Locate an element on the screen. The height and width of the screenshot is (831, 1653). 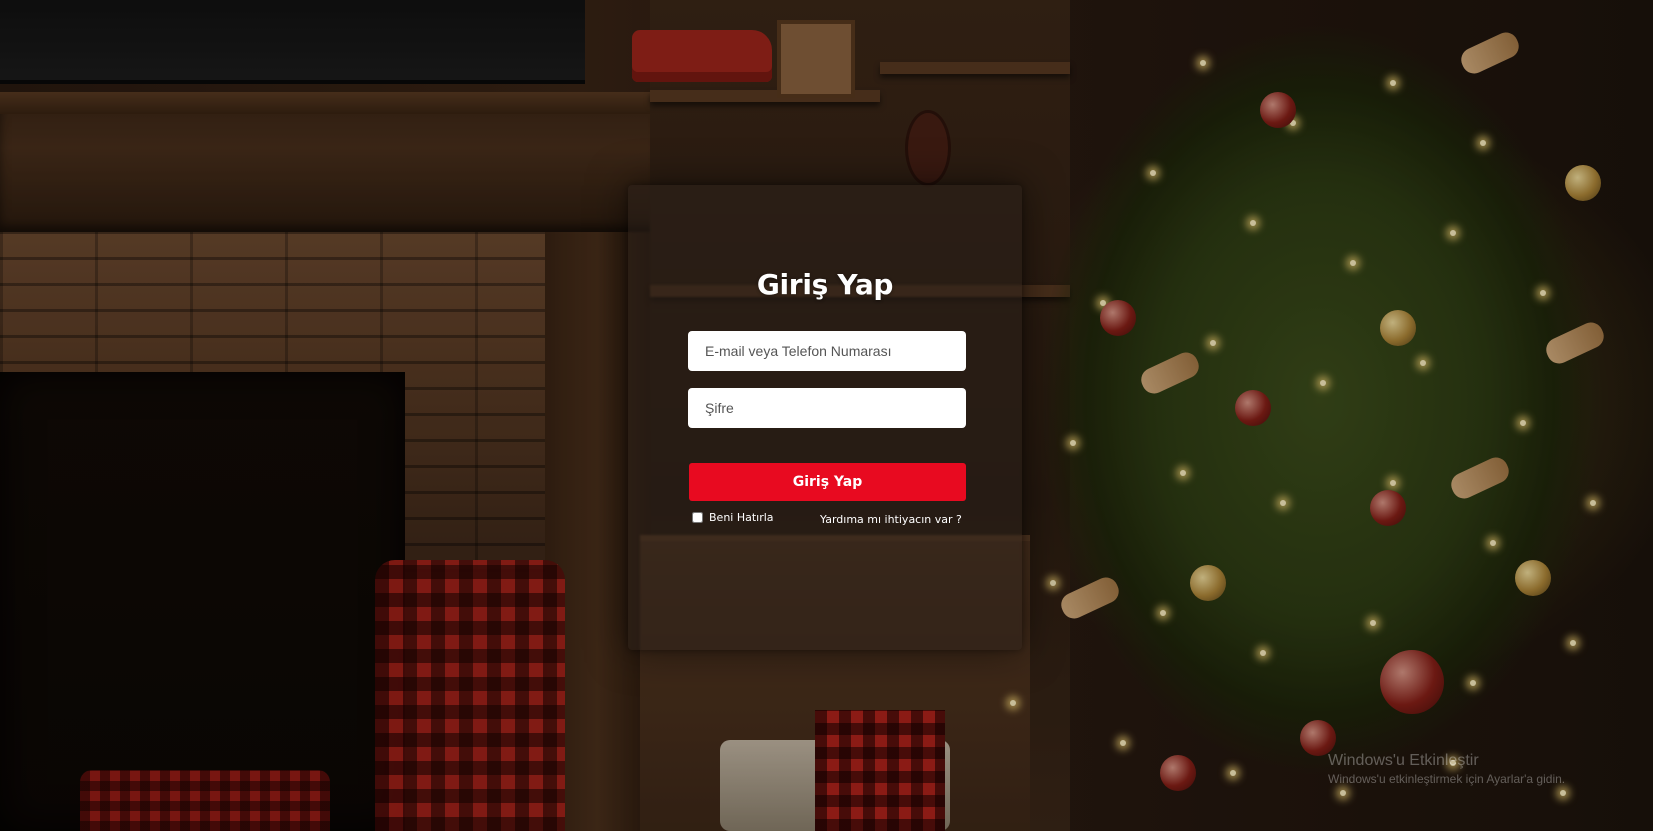
watermark-title: Windows'u Etkinleştir is located at coordinates (1403, 760).